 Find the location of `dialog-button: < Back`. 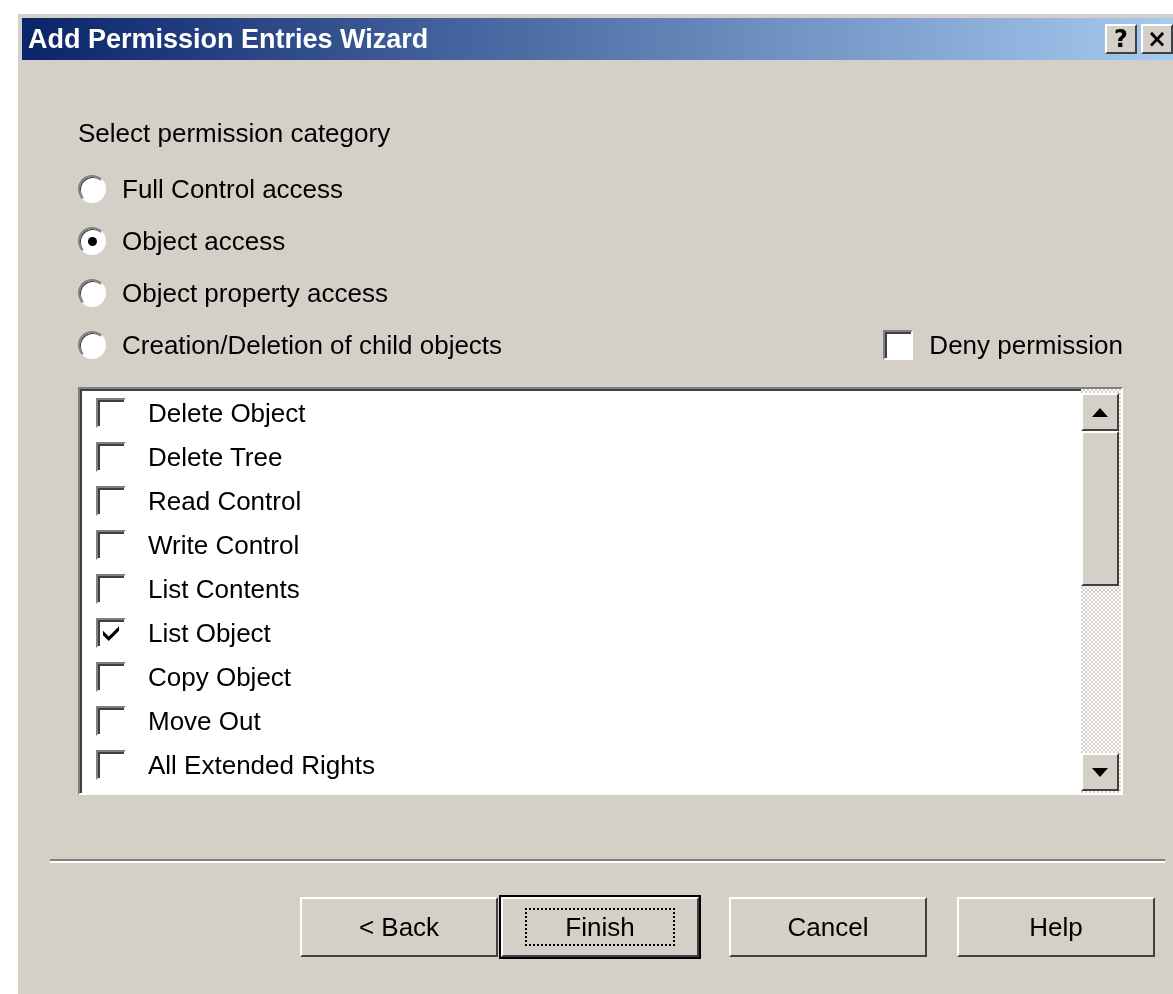

dialog-button: < Back is located at coordinates (399, 927).